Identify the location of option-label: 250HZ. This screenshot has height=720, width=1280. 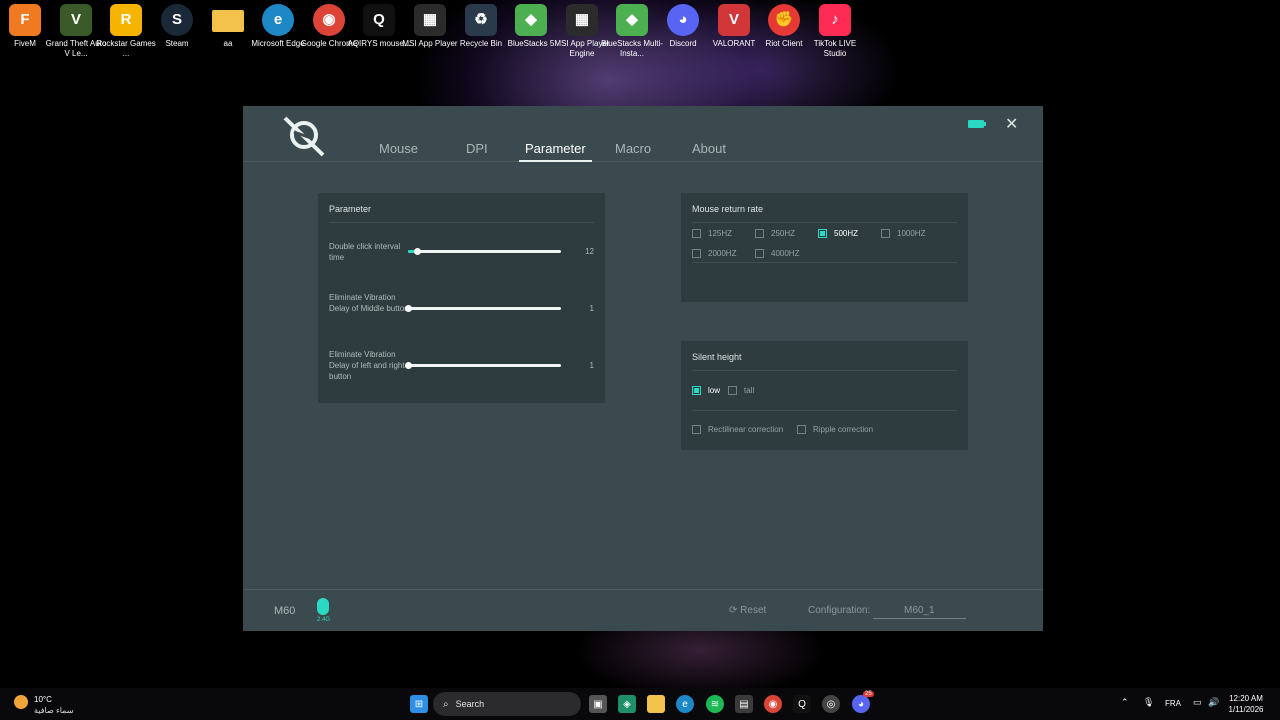
(783, 233).